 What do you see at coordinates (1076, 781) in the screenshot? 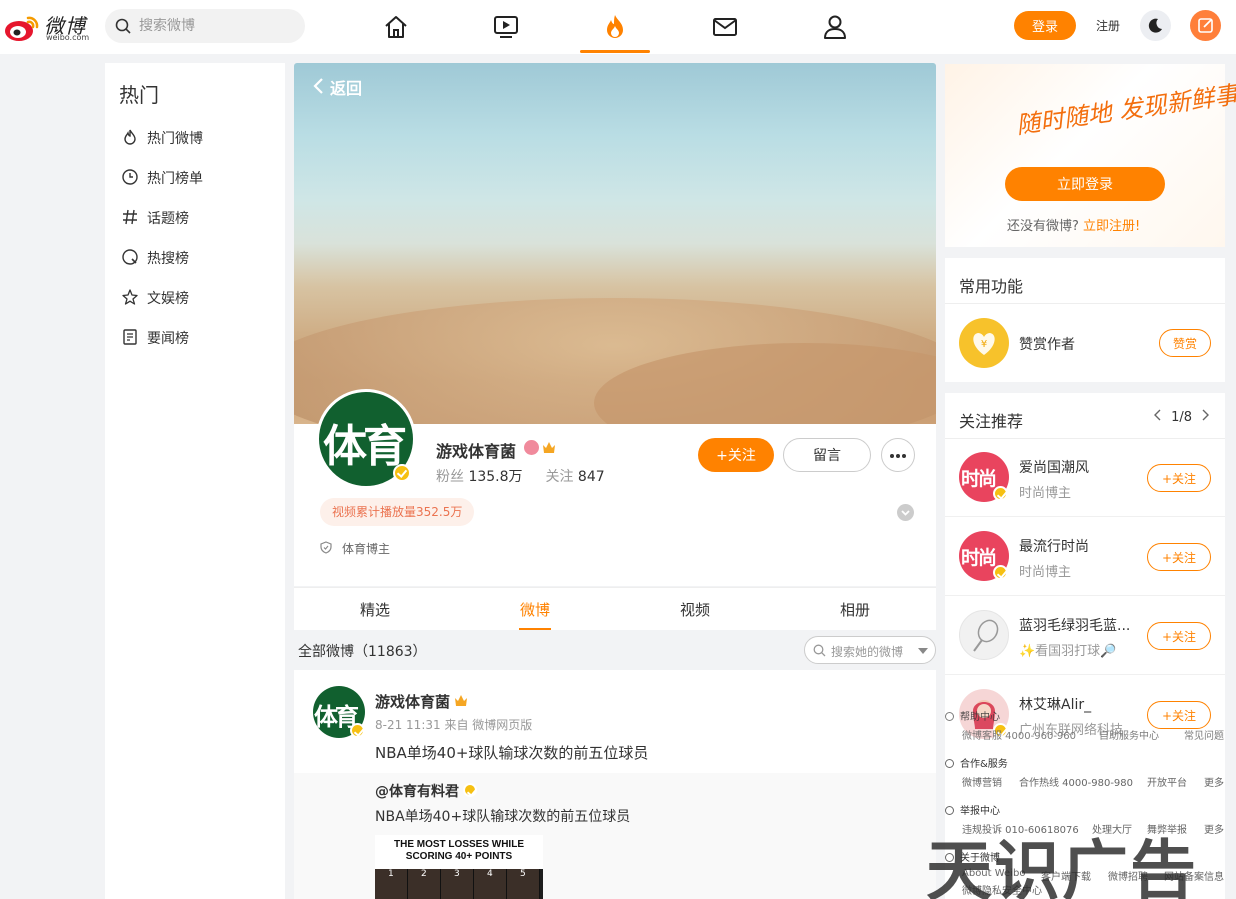
I see `footer-link: 合作热线 4000-980-980` at bounding box center [1076, 781].